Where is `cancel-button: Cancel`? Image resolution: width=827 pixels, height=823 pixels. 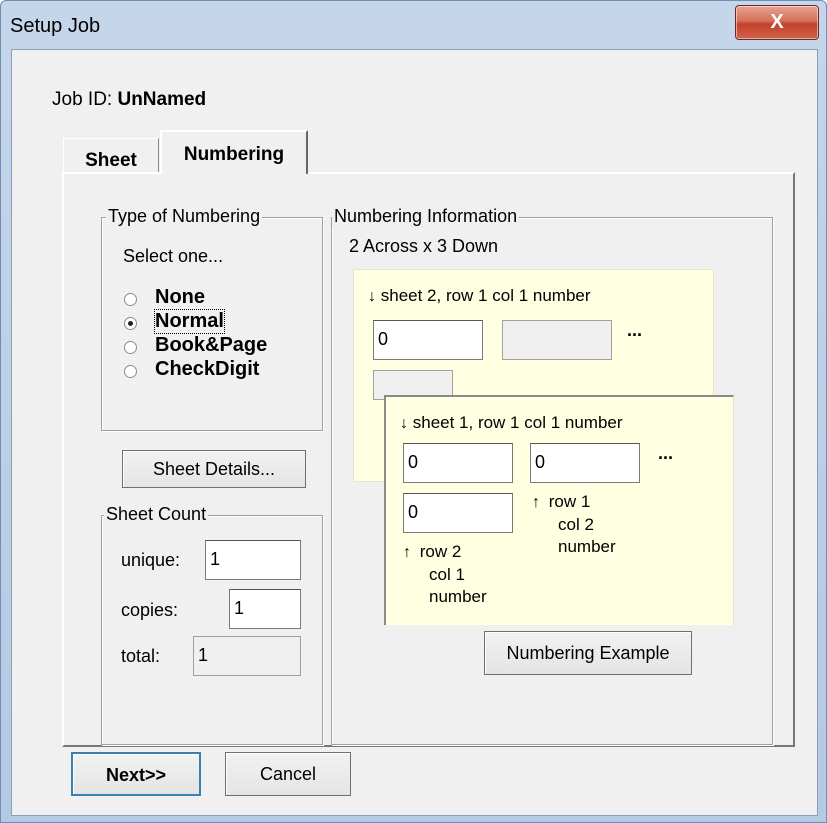 cancel-button: Cancel is located at coordinates (288, 774).